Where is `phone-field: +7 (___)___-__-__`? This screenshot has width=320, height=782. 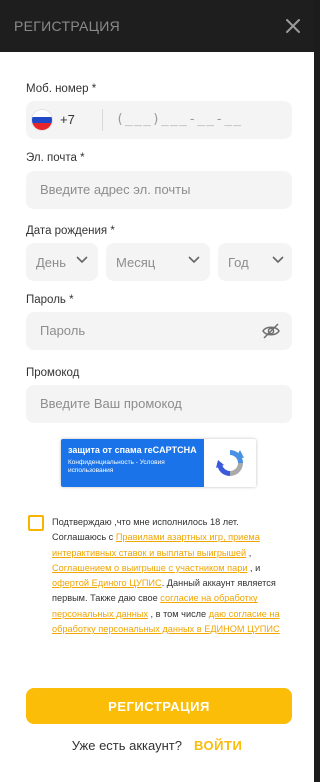 phone-field: +7 (___)___-__-__ is located at coordinates (159, 120).